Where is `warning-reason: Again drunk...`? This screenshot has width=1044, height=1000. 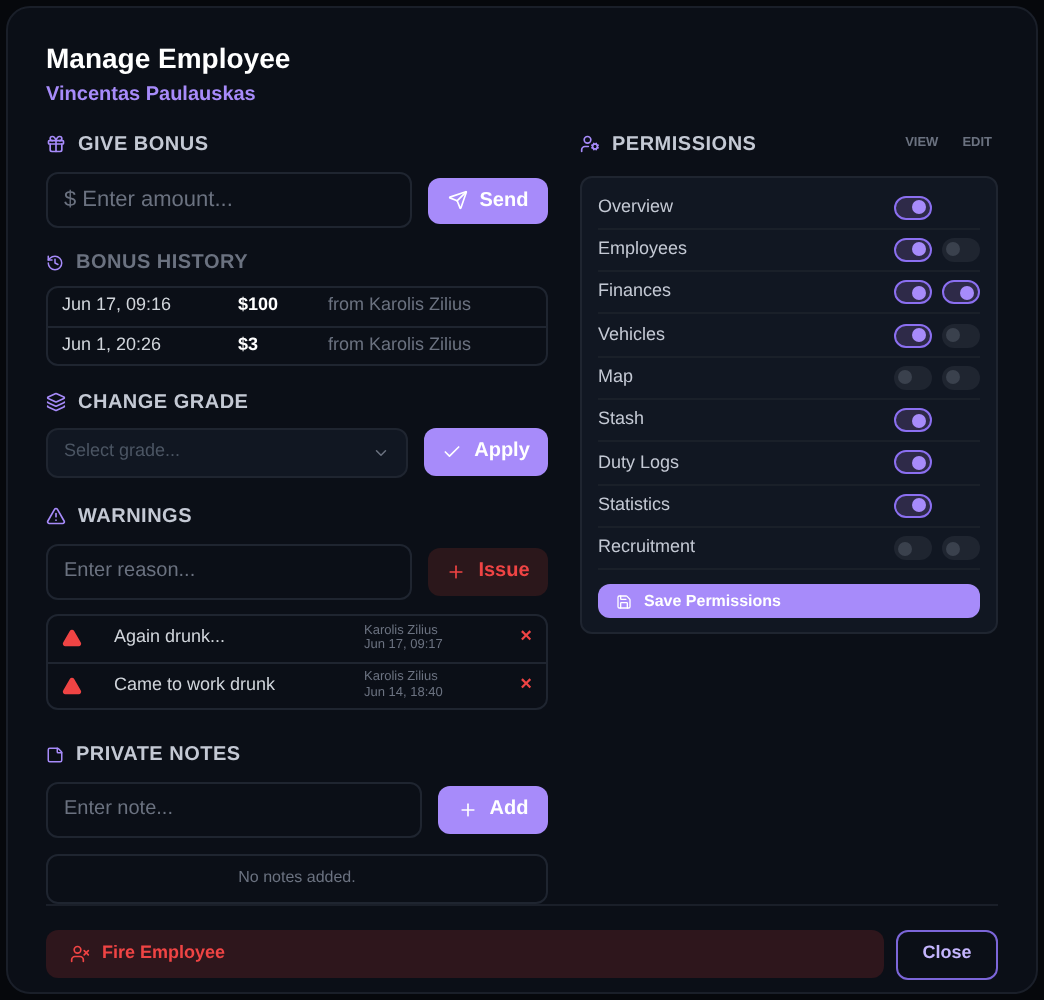
warning-reason: Again drunk... is located at coordinates (171, 637).